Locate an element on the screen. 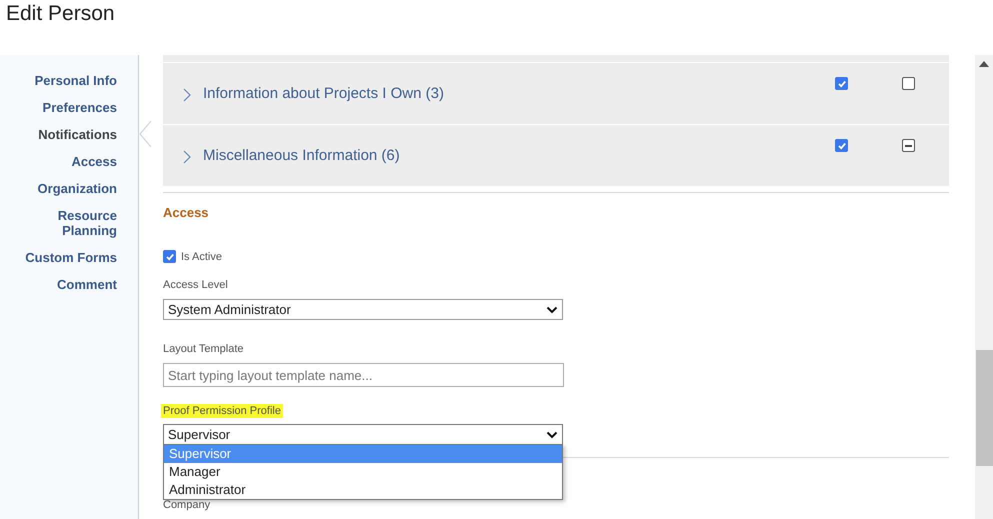 The height and width of the screenshot is (519, 993). group-title: Miscellaneous Information (6) is located at coordinates (301, 156).